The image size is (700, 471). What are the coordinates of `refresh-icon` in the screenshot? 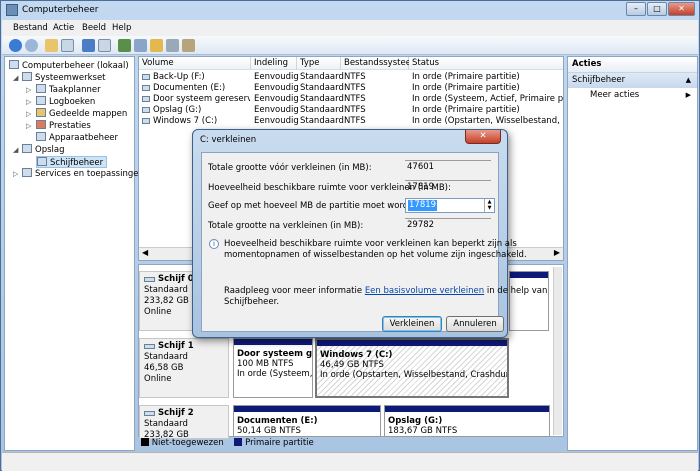 It's located at (124, 45).